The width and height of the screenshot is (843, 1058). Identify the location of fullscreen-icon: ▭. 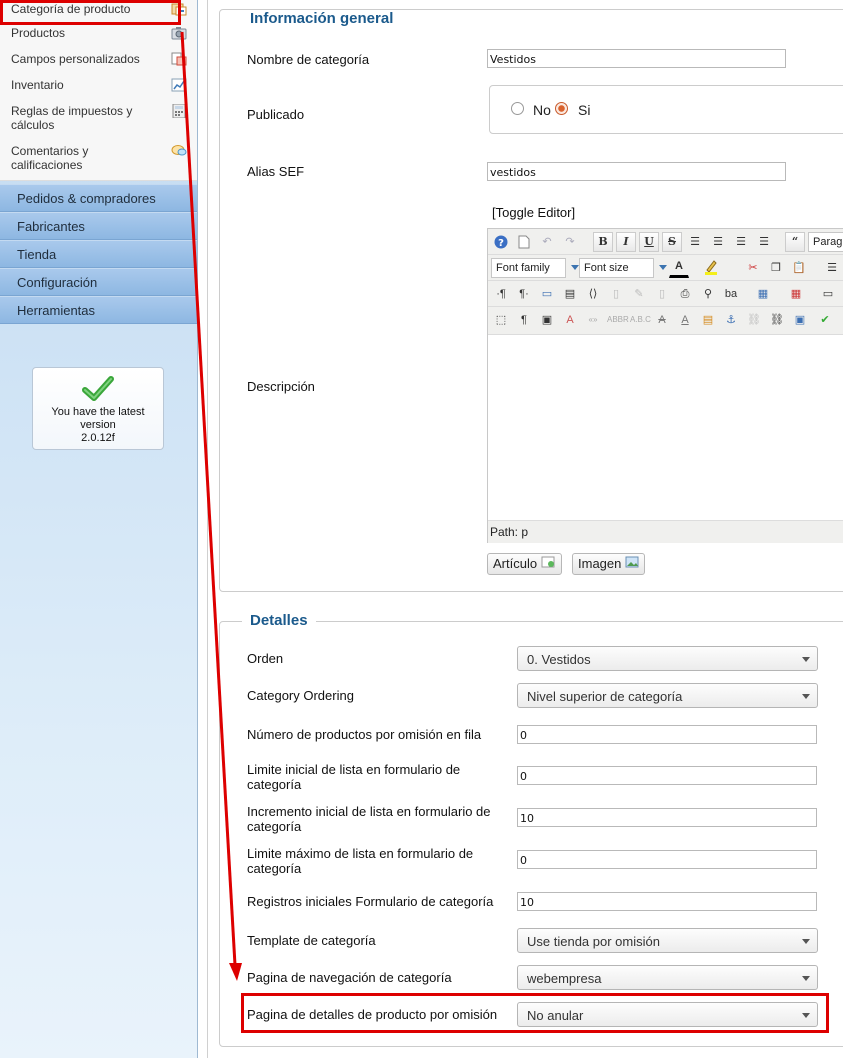
(547, 294).